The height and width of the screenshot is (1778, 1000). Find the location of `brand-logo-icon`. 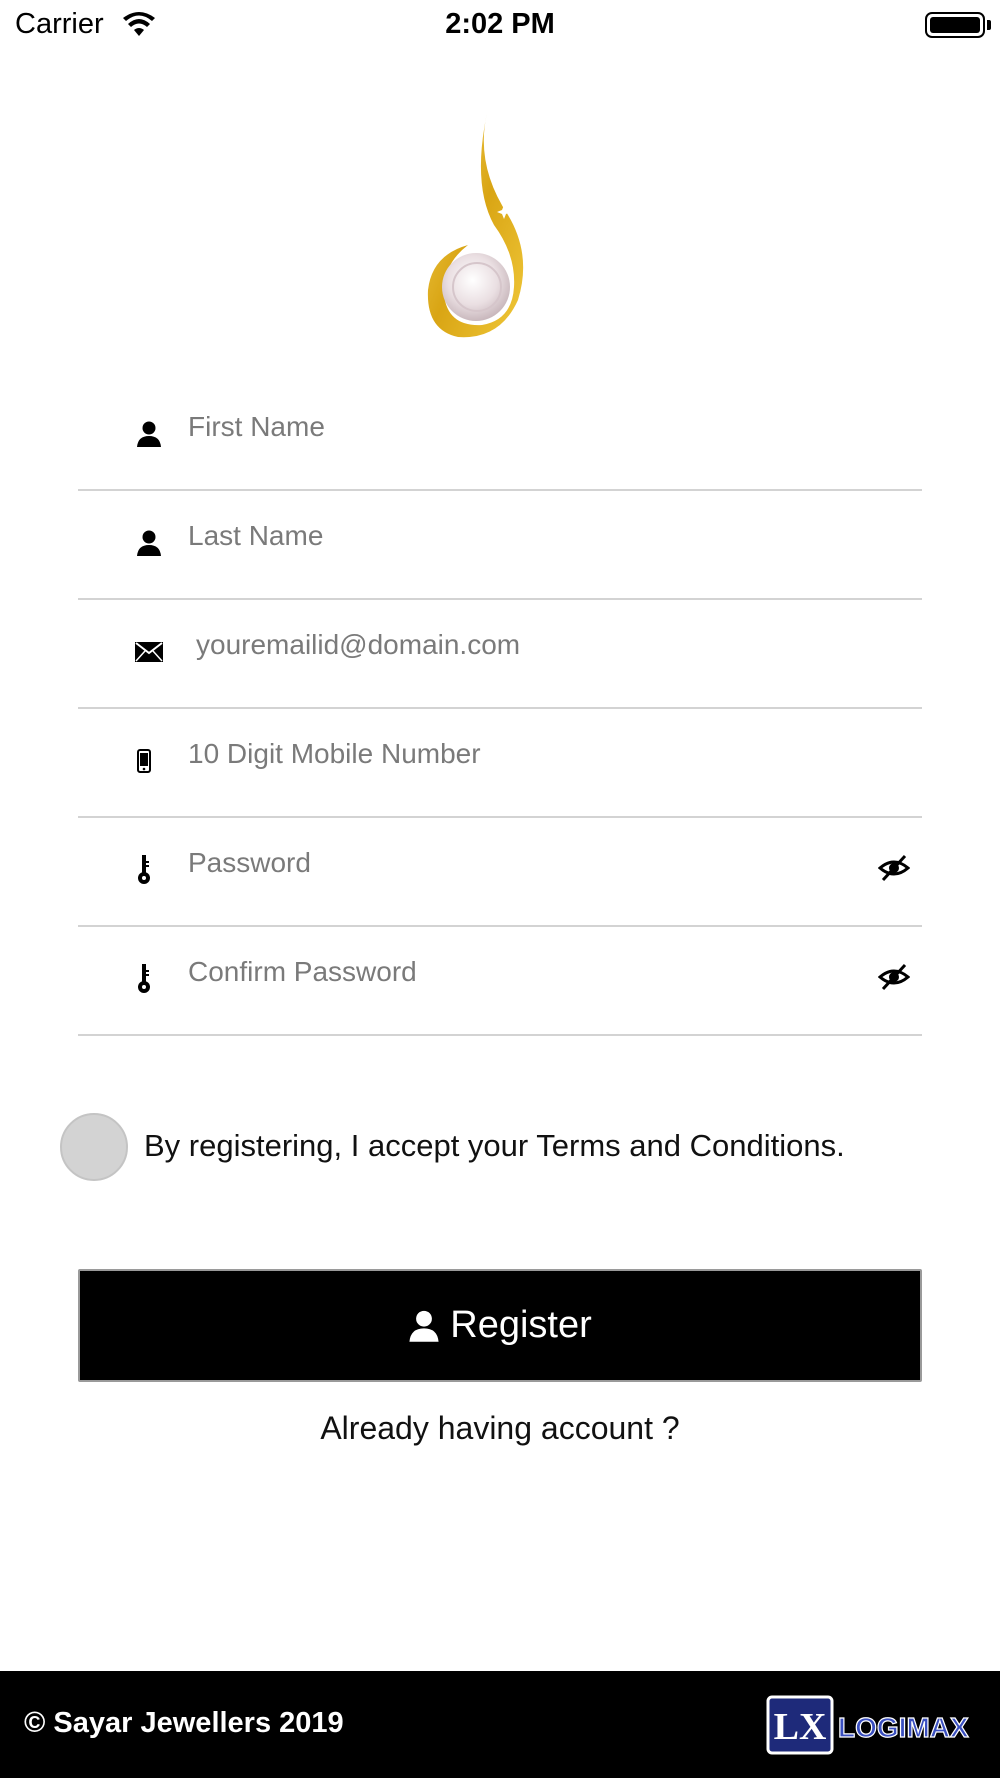

brand-logo-icon is located at coordinates (475, 227).